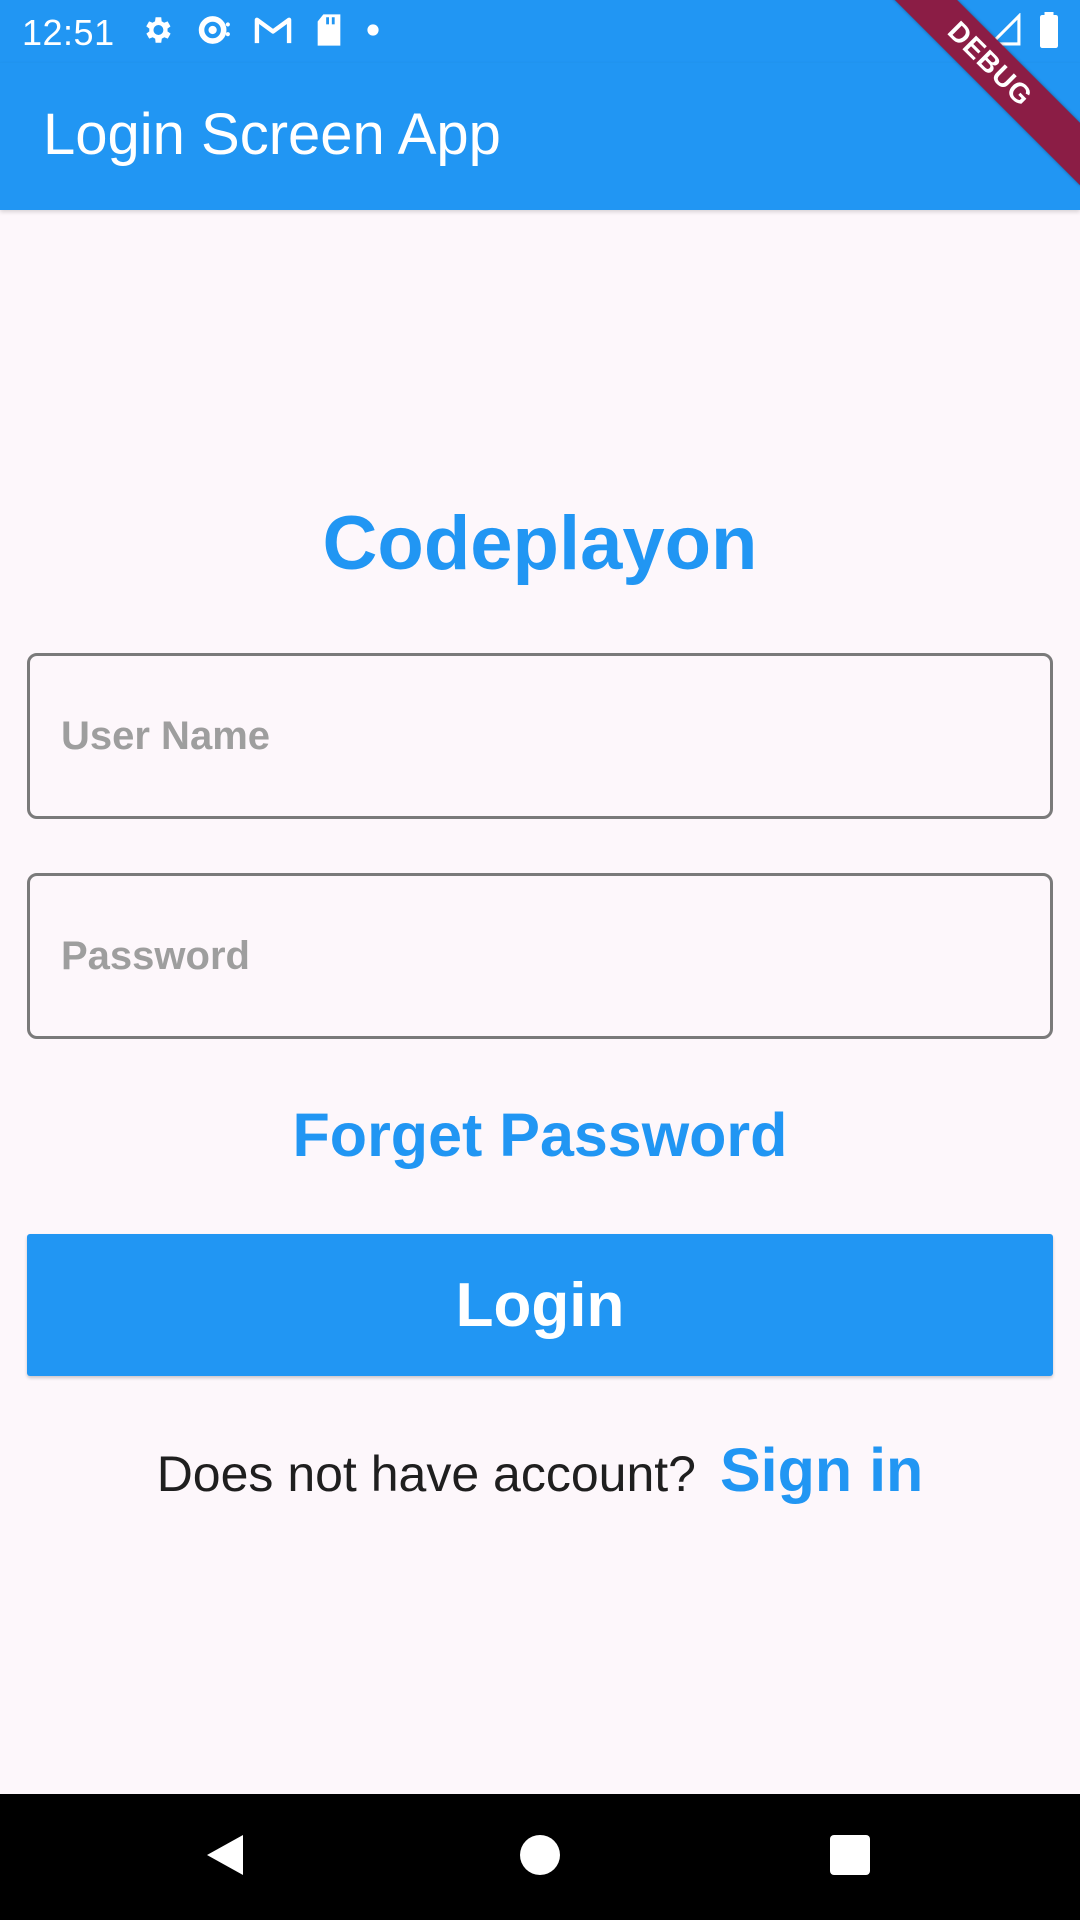 The image size is (1080, 1920). What do you see at coordinates (157, 32) in the screenshot?
I see `gear-icon` at bounding box center [157, 32].